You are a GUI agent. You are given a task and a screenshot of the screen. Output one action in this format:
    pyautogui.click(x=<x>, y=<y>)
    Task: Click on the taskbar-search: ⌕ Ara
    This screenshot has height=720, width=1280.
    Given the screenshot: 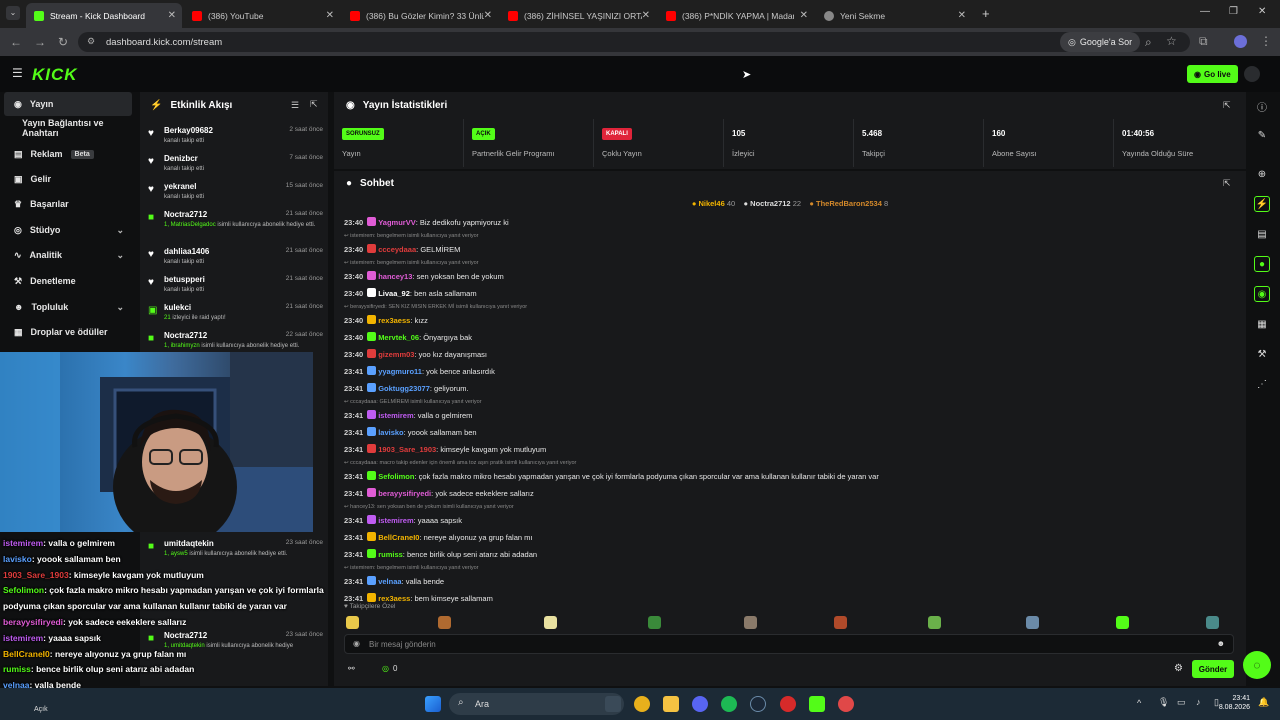 What is the action you would take?
    pyautogui.click(x=536, y=704)
    